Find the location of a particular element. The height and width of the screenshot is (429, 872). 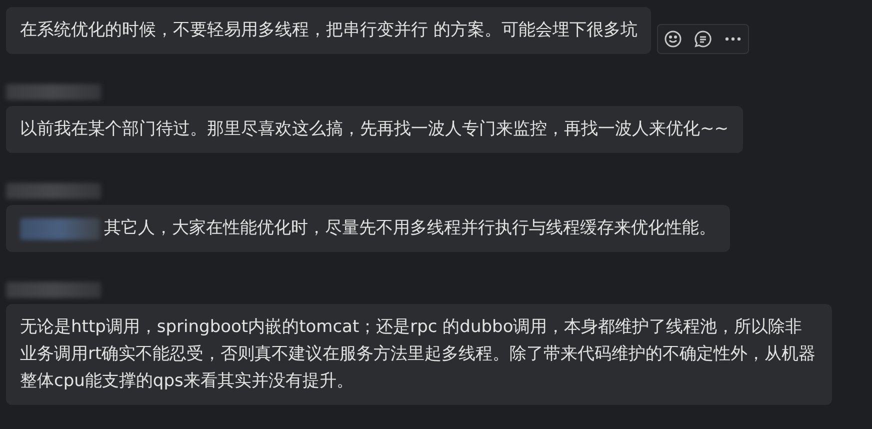

more-icon is located at coordinates (733, 39).